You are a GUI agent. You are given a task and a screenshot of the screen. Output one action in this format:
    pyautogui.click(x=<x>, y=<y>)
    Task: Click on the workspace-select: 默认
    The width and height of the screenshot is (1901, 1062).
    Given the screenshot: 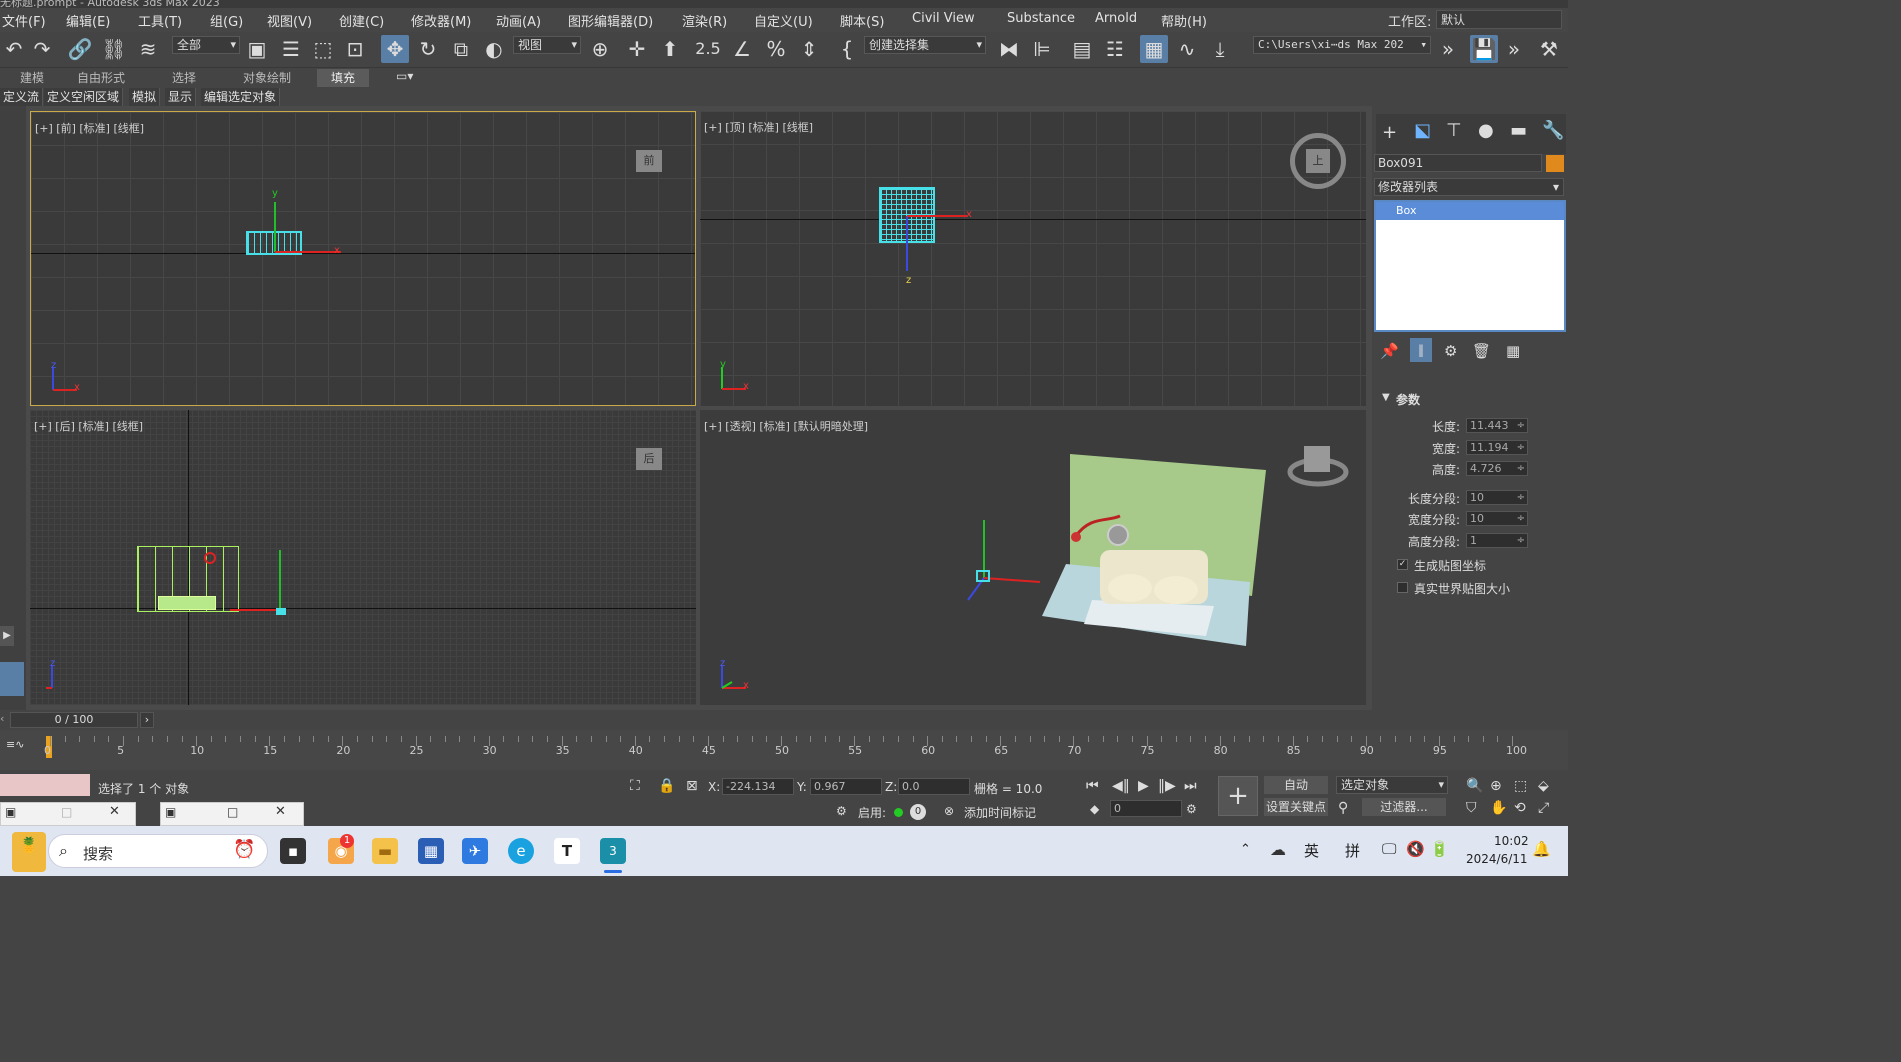 What is the action you would take?
    pyautogui.click(x=1499, y=19)
    